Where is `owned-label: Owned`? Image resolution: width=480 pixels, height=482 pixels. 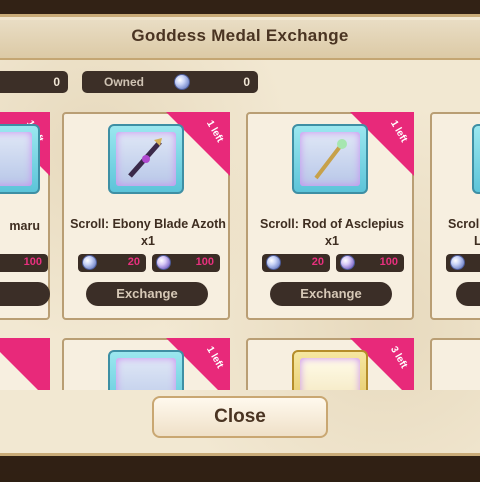 owned-label: Owned is located at coordinates (124, 82).